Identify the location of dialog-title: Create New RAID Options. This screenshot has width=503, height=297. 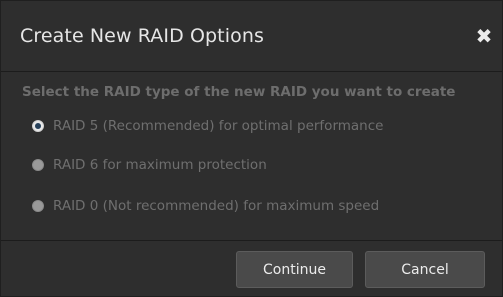
(142, 36).